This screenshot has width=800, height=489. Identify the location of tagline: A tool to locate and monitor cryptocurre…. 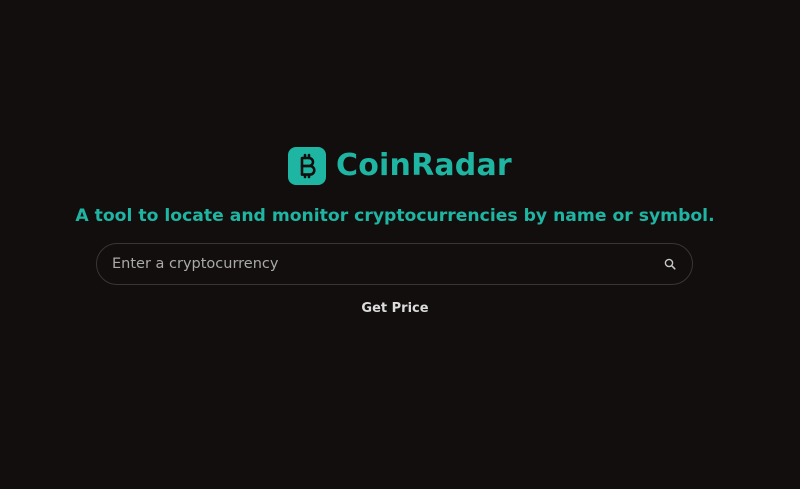
(395, 216).